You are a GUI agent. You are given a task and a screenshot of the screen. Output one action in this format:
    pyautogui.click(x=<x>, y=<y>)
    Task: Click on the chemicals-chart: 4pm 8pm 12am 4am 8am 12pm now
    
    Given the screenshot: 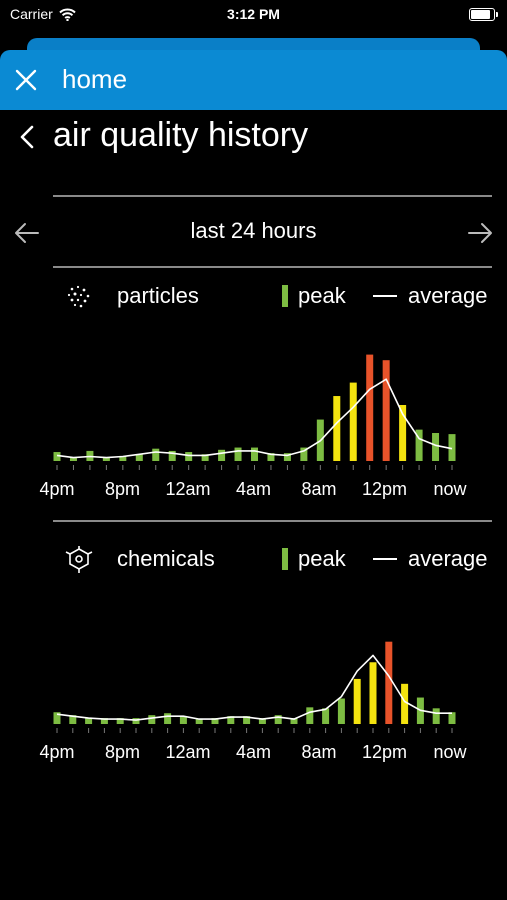 What is the action you would take?
    pyautogui.click(x=253, y=701)
    